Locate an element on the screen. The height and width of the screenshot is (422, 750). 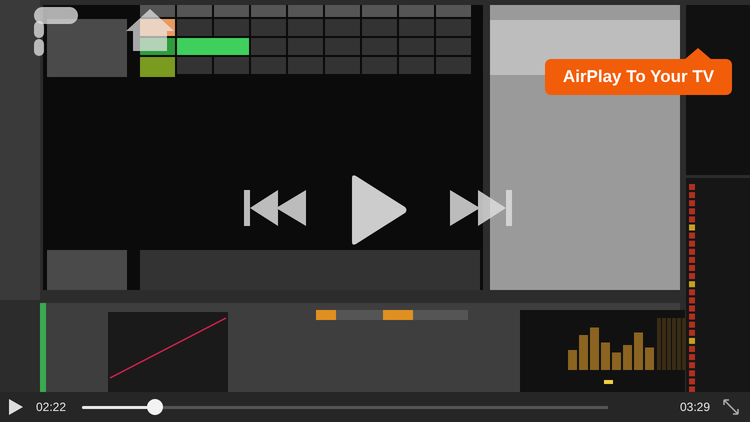
elapsed-time: 02:22 is located at coordinates (51, 407).